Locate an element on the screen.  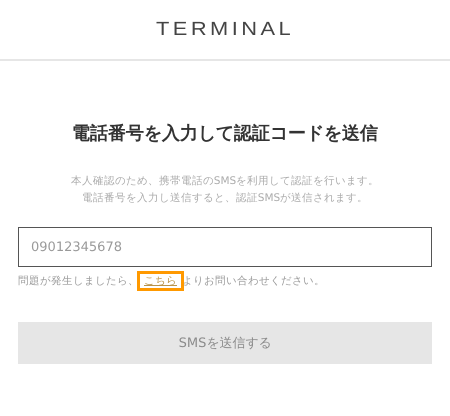
description-text: 電話番号を入力し送信すると、認証SMSが送信されます。 is located at coordinates (225, 198).